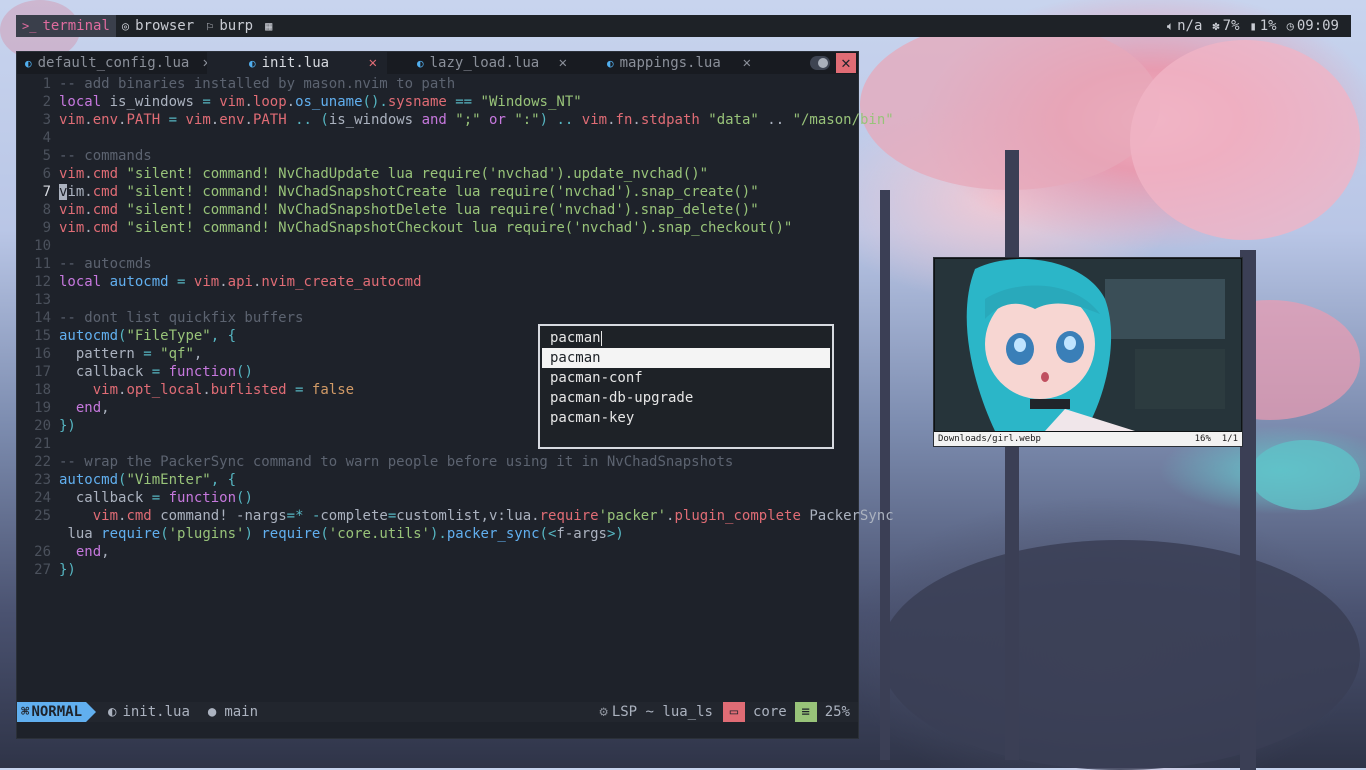 The width and height of the screenshot is (1366, 770). Describe the element at coordinates (252, 63) in the screenshot. I see `lua-file-icon: ◐` at that location.